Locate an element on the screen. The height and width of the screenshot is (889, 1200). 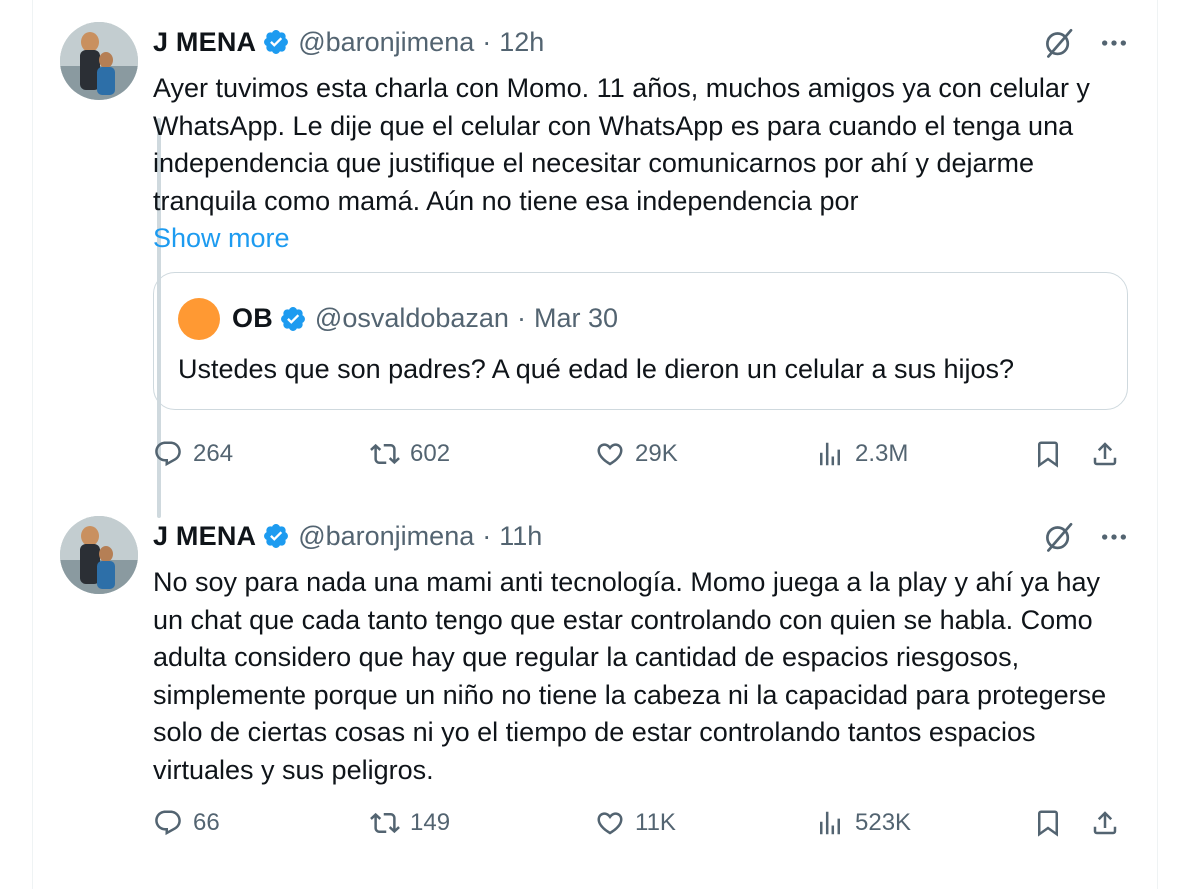
tweet-header: J MENA @baronjimena · 11h is located at coordinates (641, 536).